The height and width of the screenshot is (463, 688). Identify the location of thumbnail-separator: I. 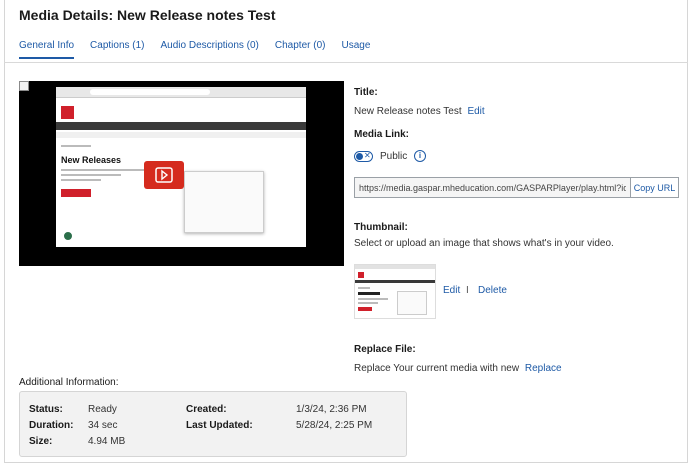
(467, 290).